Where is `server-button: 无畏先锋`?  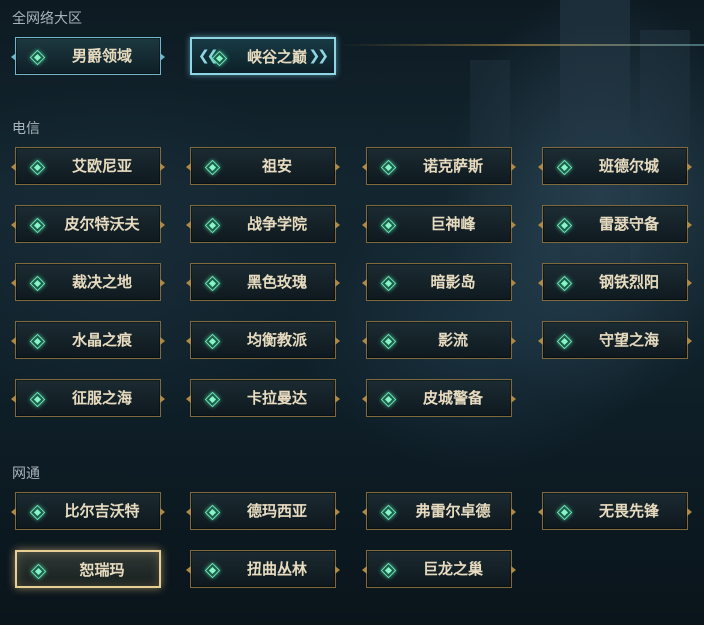 server-button: 无畏先锋 is located at coordinates (615, 511).